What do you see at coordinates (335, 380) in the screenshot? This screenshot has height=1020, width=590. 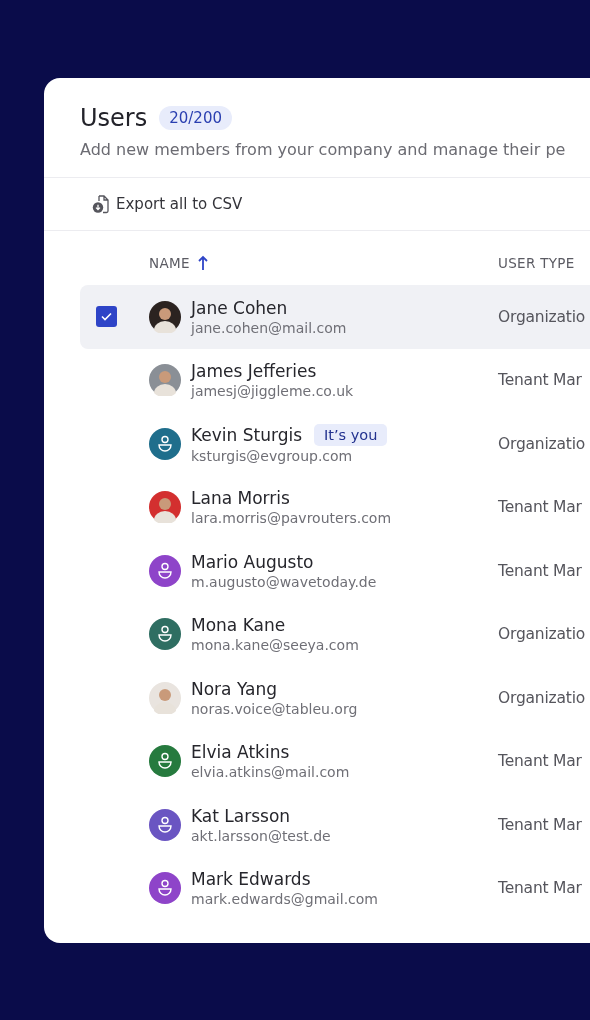 I see `user-row: James Jefferies jamesj@jiggleme.co.uk Tenant Mar` at bounding box center [335, 380].